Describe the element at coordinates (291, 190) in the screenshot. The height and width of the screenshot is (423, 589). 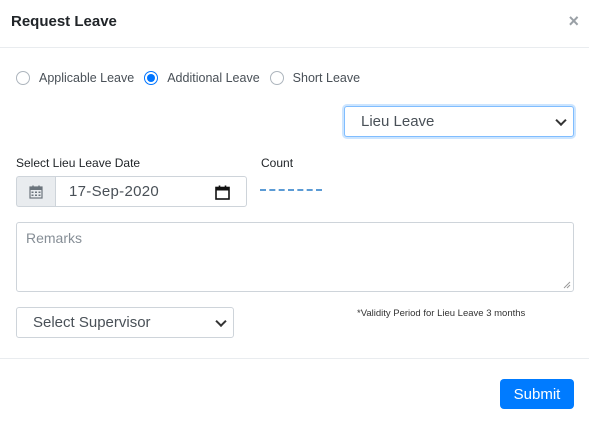
I see `count-placeholder-line` at that location.